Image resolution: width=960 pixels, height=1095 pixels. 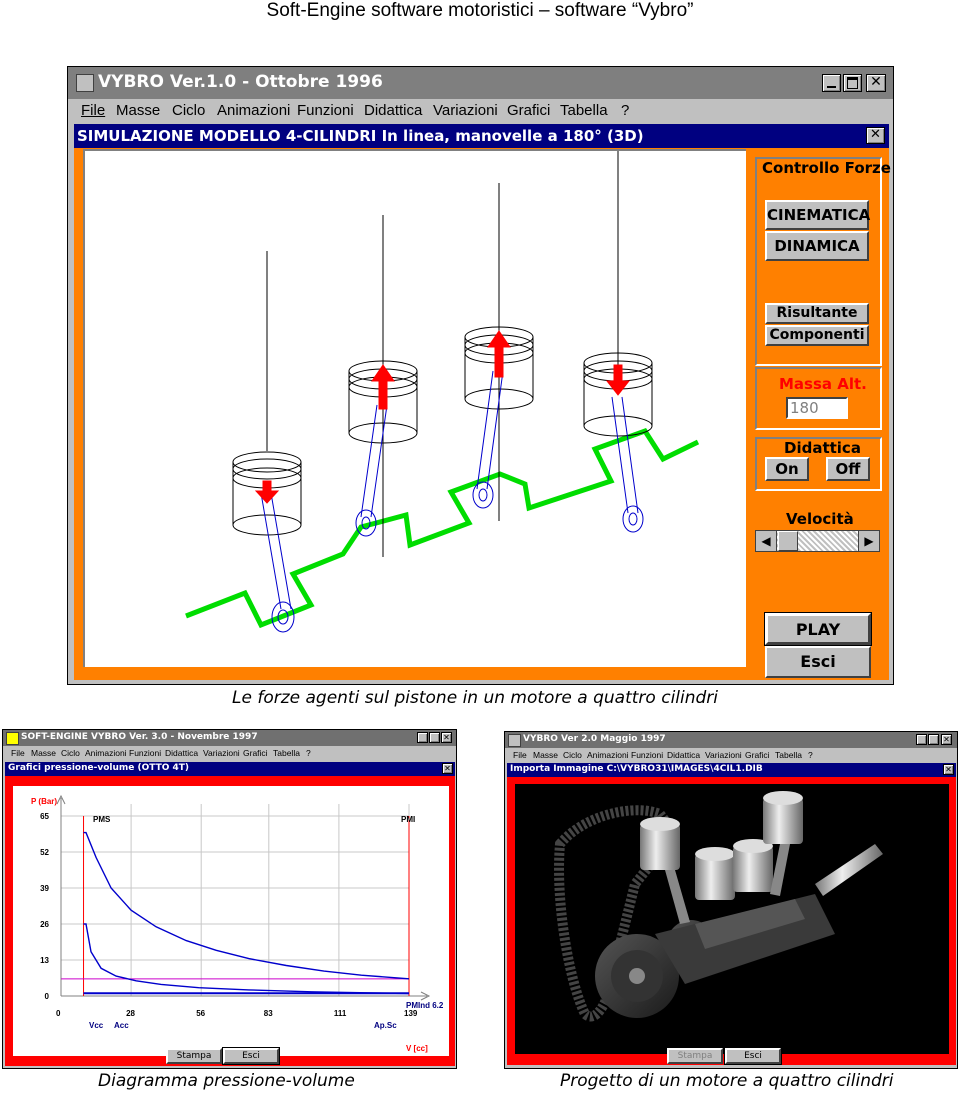 I want to click on velocita-label: Velocità, so click(x=820, y=519).